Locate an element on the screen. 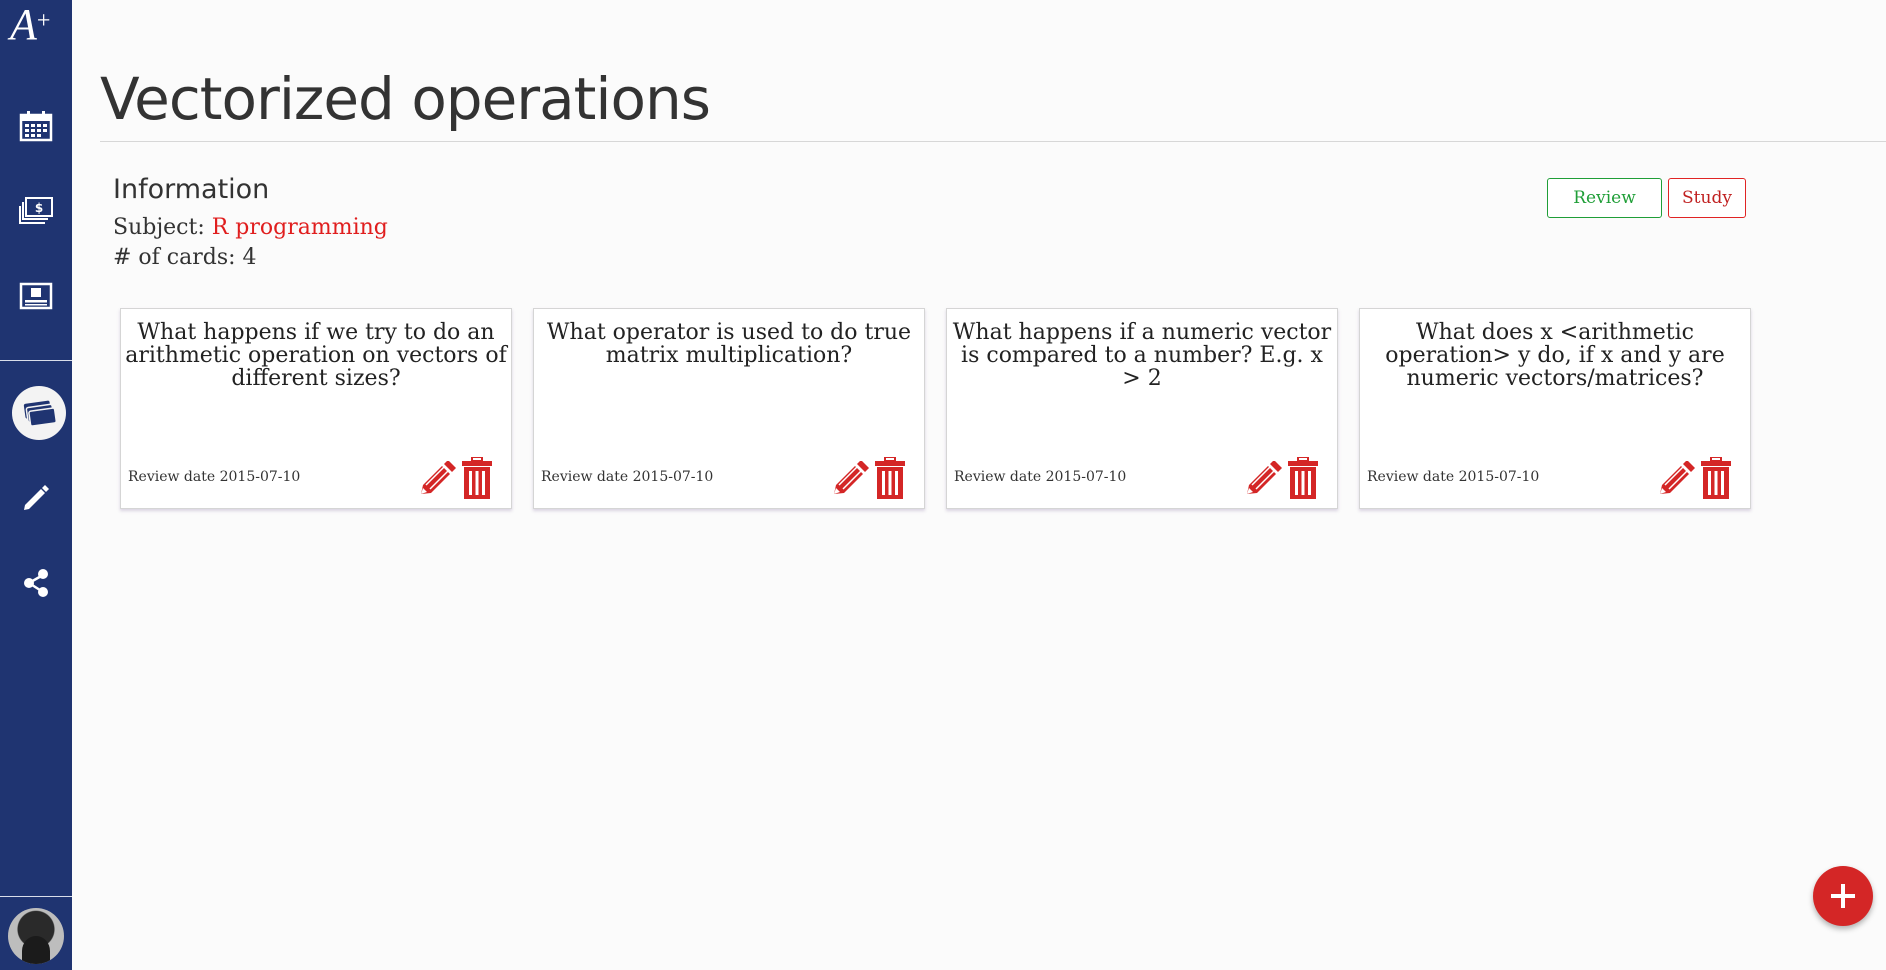 Image resolution: width=1886 pixels, height=970 pixels. card-count-value: 4 is located at coordinates (249, 257).